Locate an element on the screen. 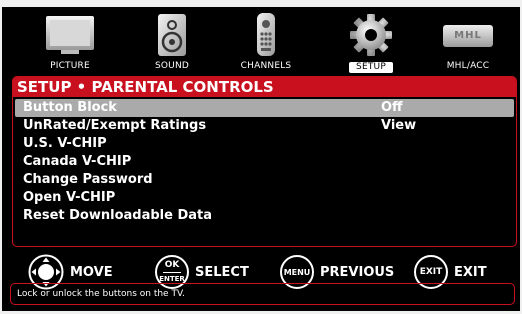 The width and height of the screenshot is (522, 314). menu-item-change-password: Change Password is located at coordinates (264, 180).